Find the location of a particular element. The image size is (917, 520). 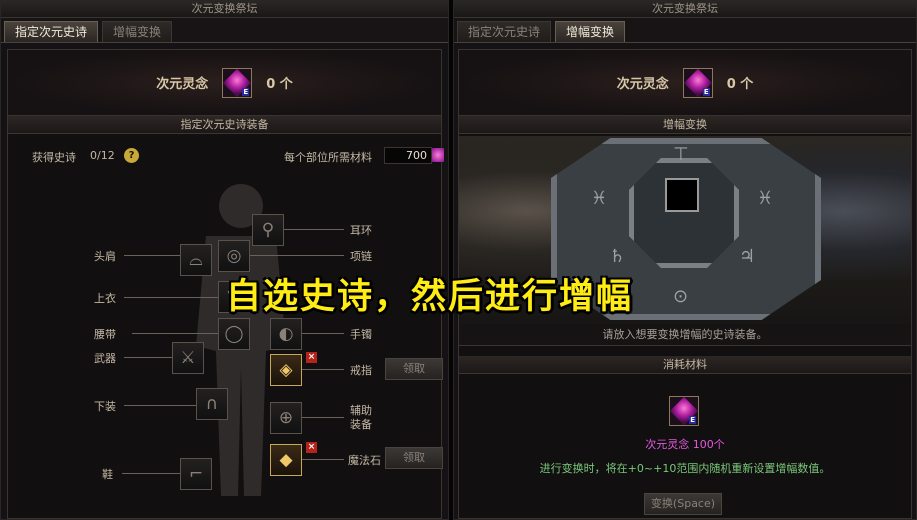

overlay-caption: 自选史诗，然后进行增幅 is located at coordinates (430, 297).